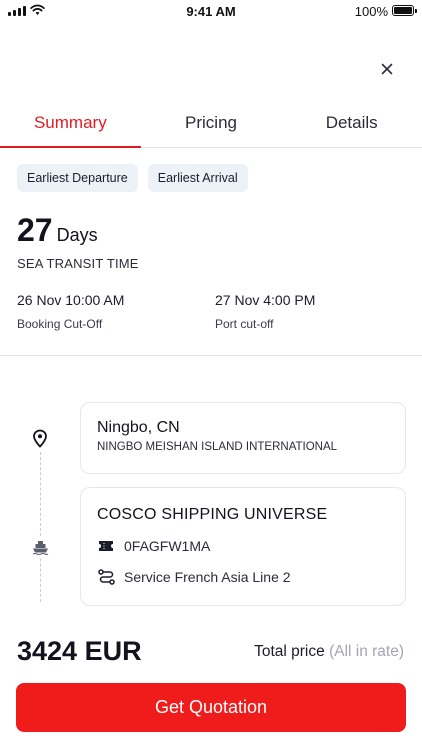  I want to click on port-cutoff: 27 Nov 4:00 PM Port cut-off, so click(265, 311).